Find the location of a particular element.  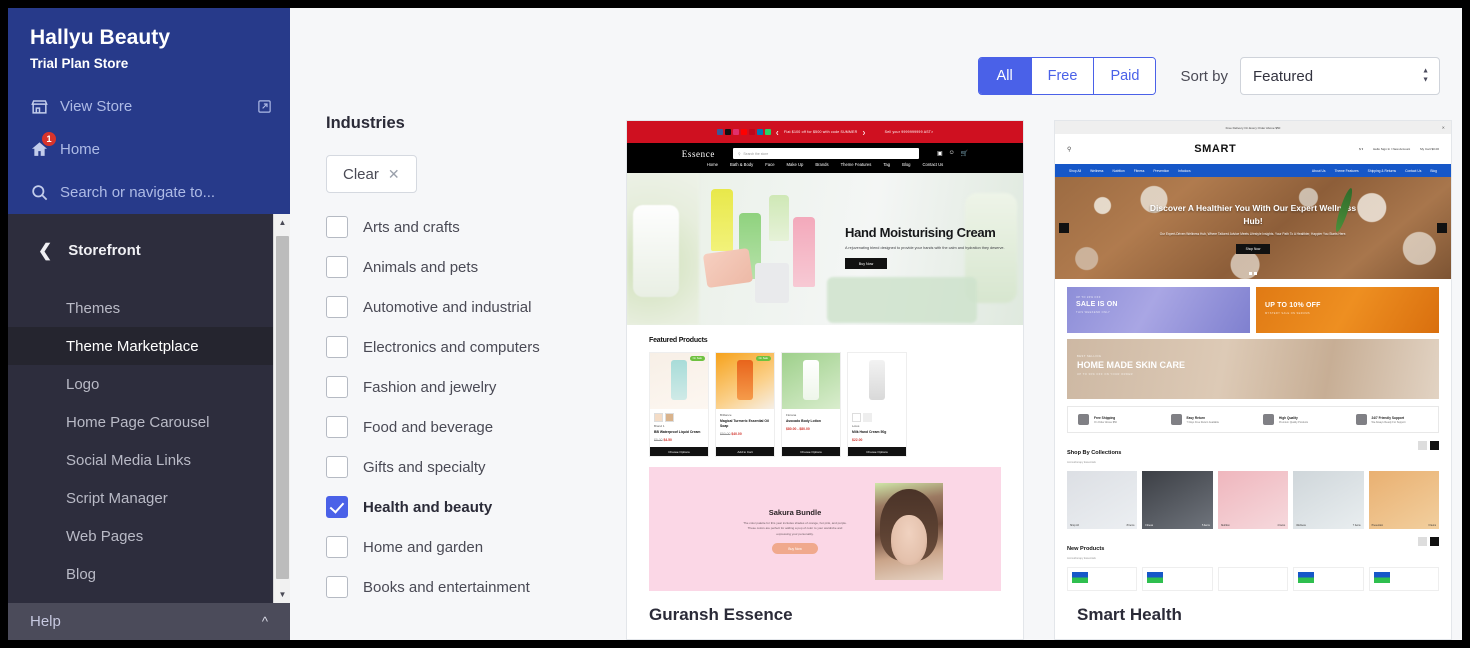

sidebar-item-blog: Blog is located at coordinates (149, 574).